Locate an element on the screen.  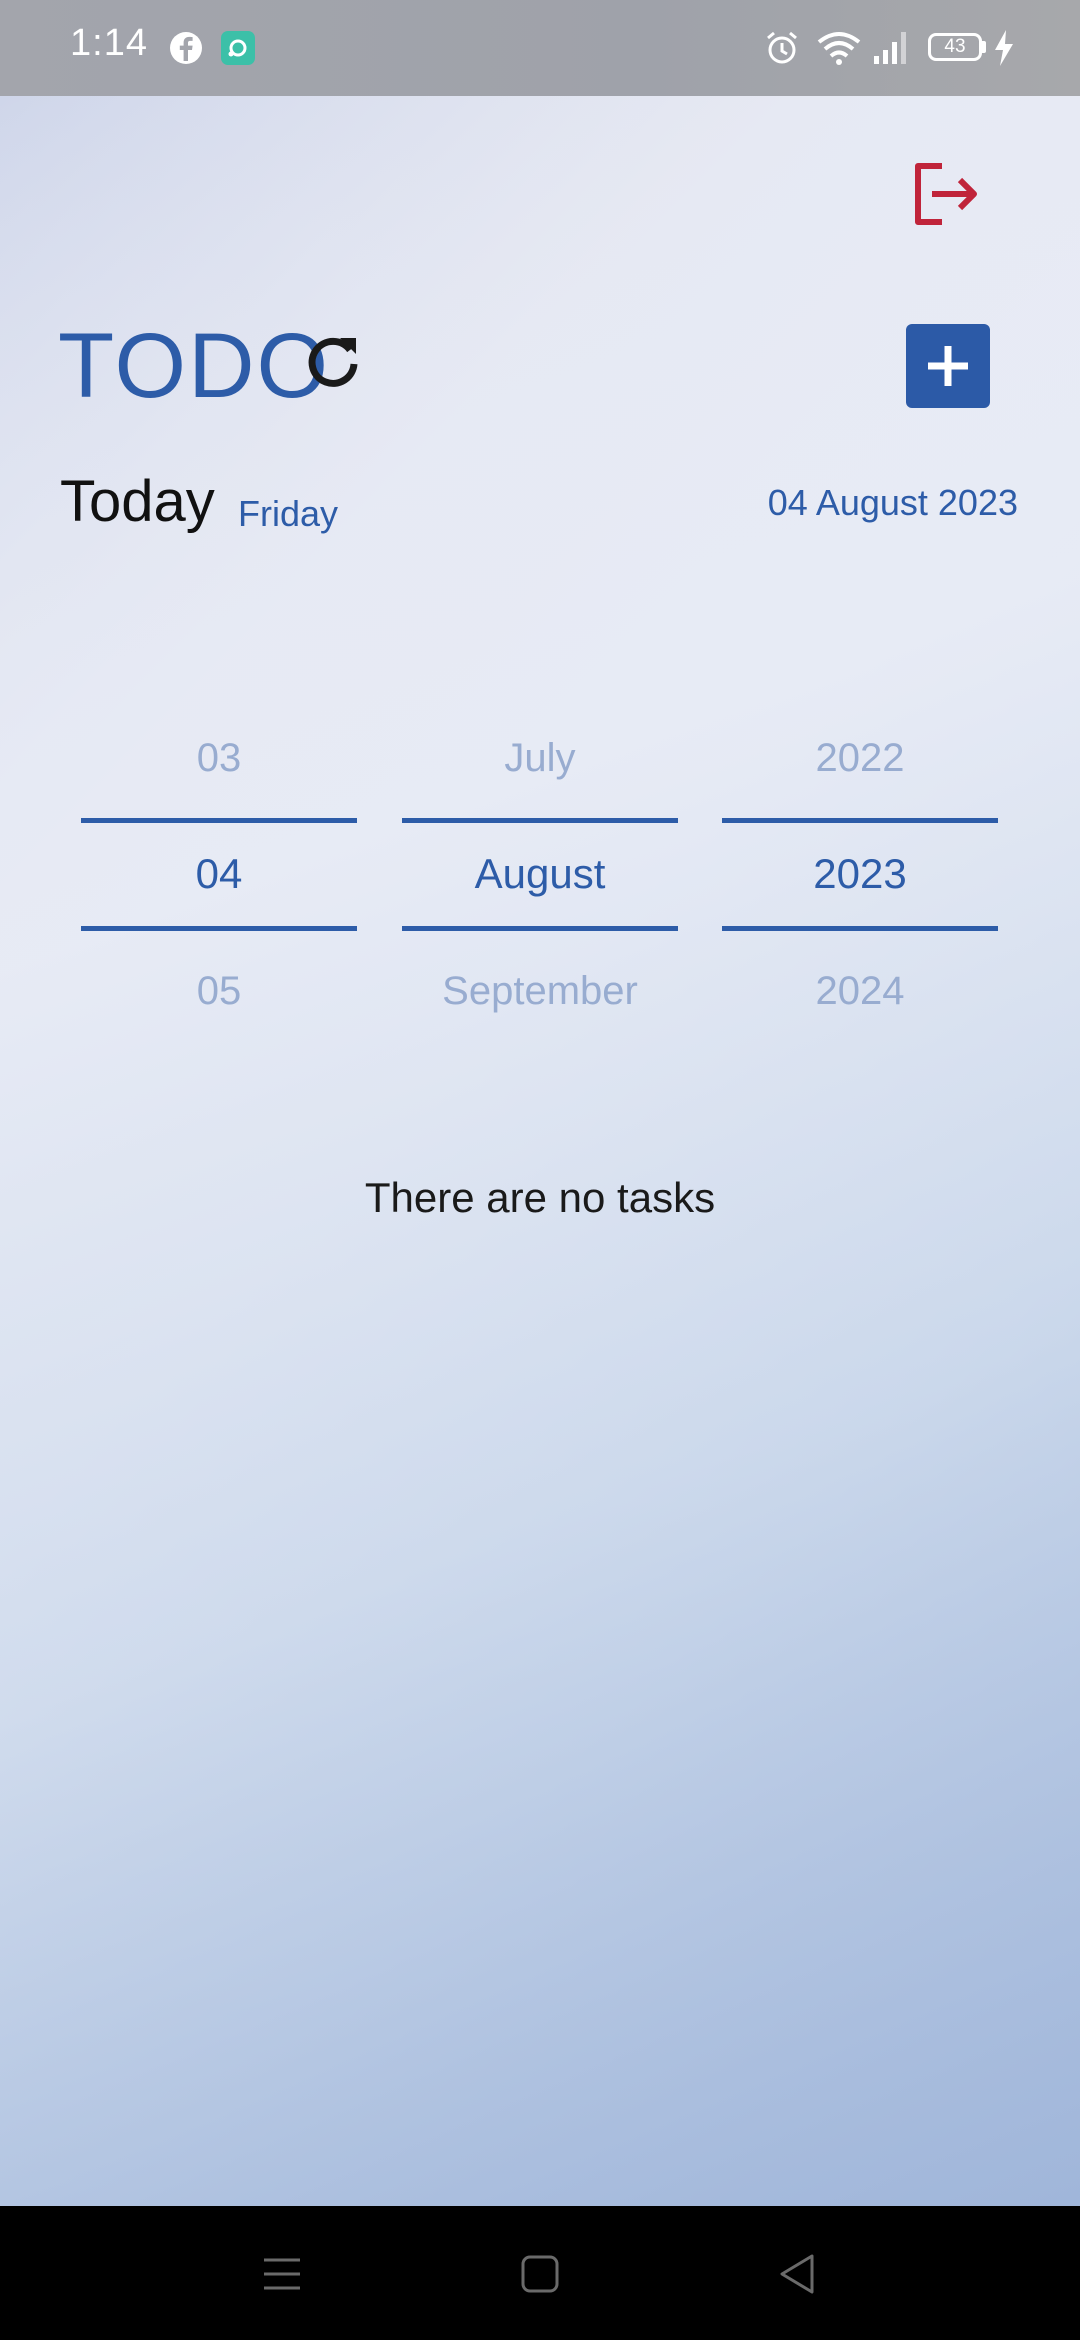
battery-level: 43 is located at coordinates (955, 46).